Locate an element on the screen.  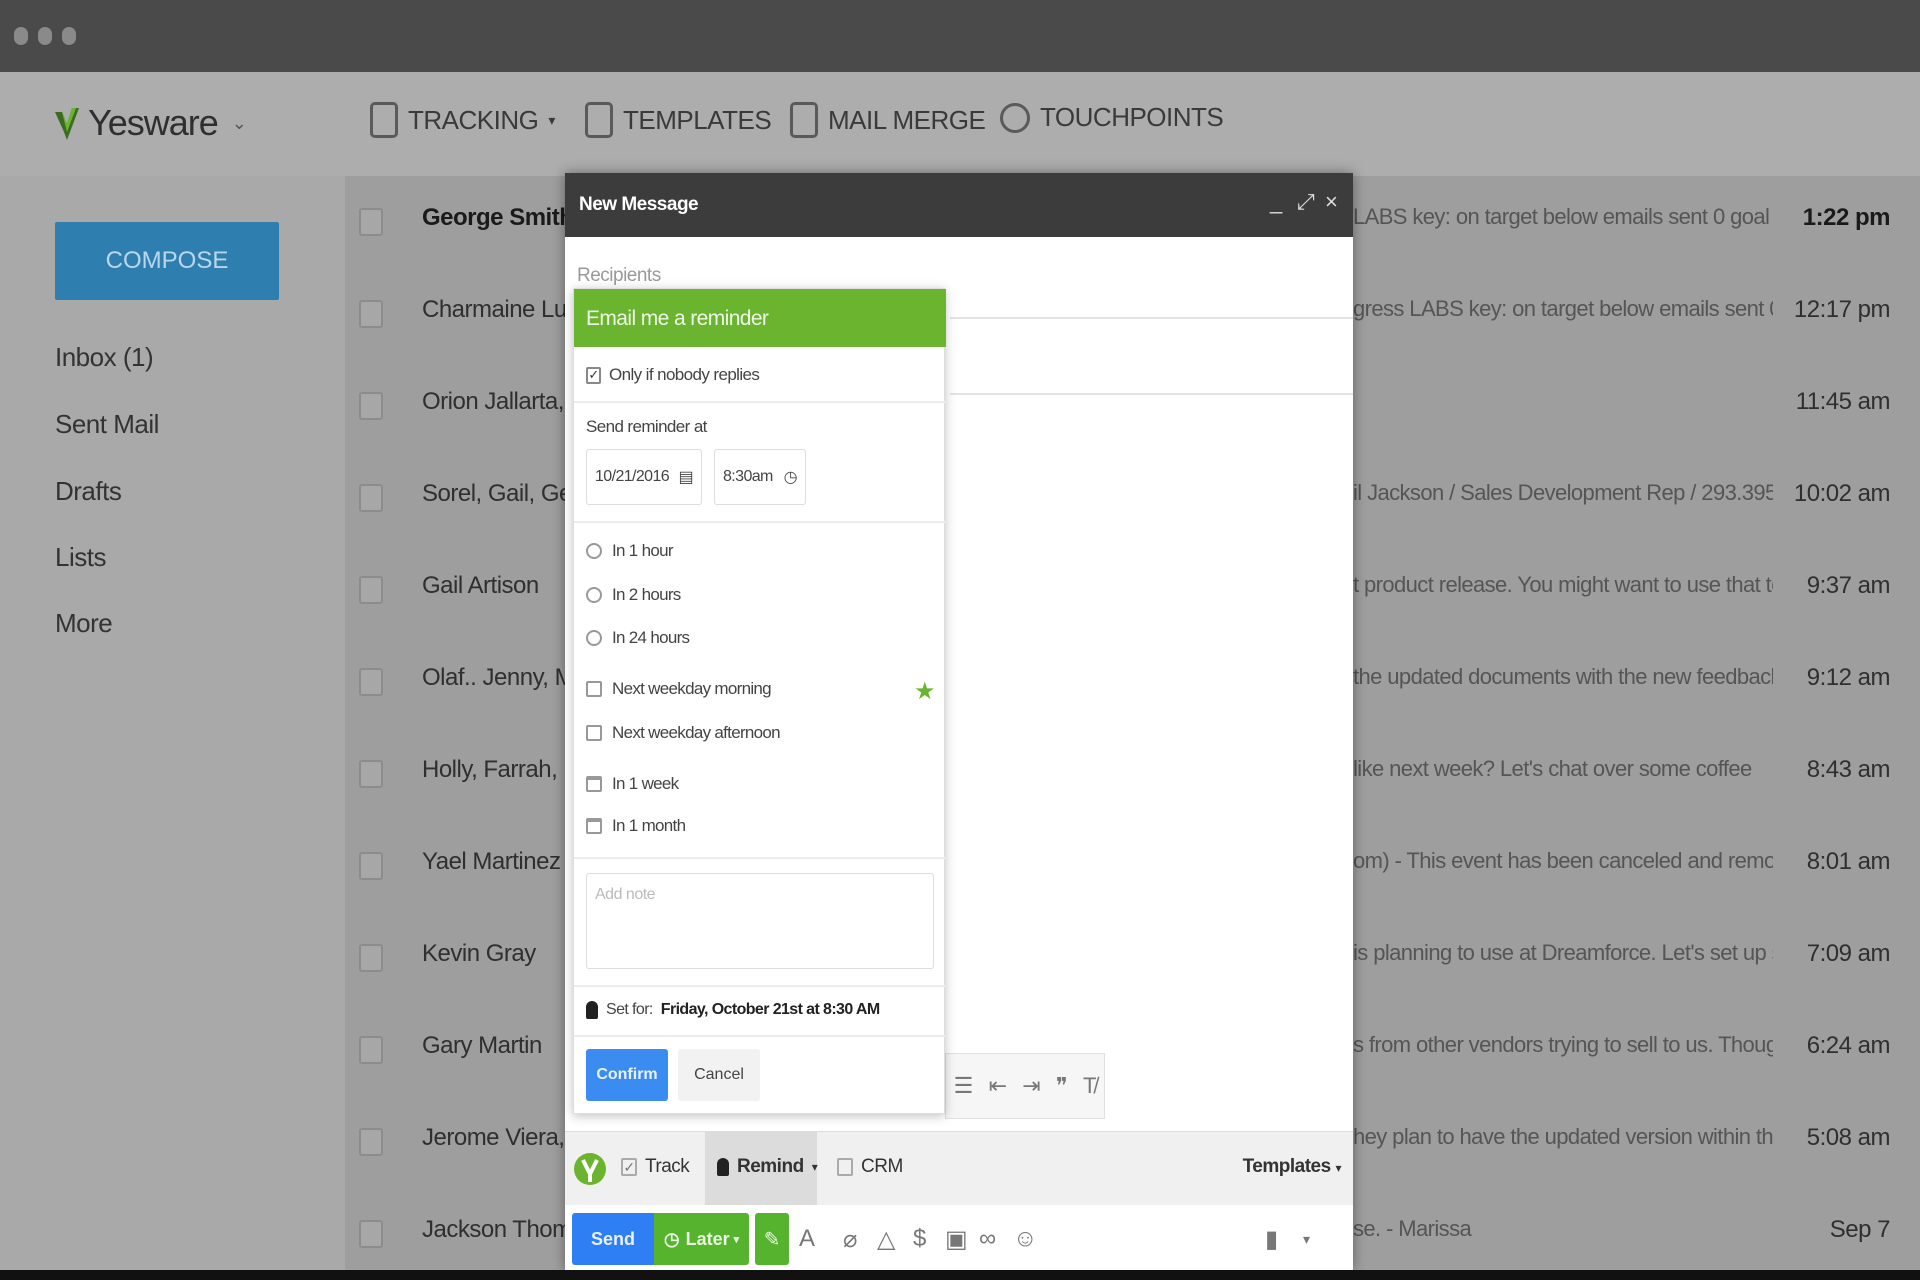
minimize-icon: _ is located at coordinates (1276, 202).